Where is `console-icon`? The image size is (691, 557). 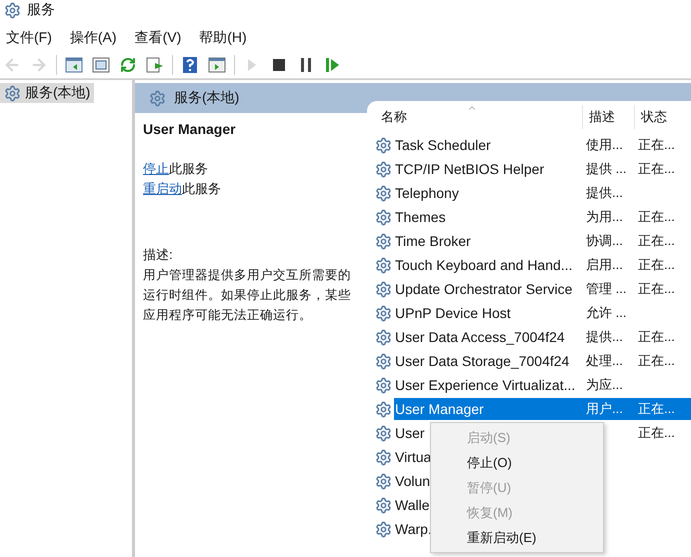 console-icon is located at coordinates (74, 65).